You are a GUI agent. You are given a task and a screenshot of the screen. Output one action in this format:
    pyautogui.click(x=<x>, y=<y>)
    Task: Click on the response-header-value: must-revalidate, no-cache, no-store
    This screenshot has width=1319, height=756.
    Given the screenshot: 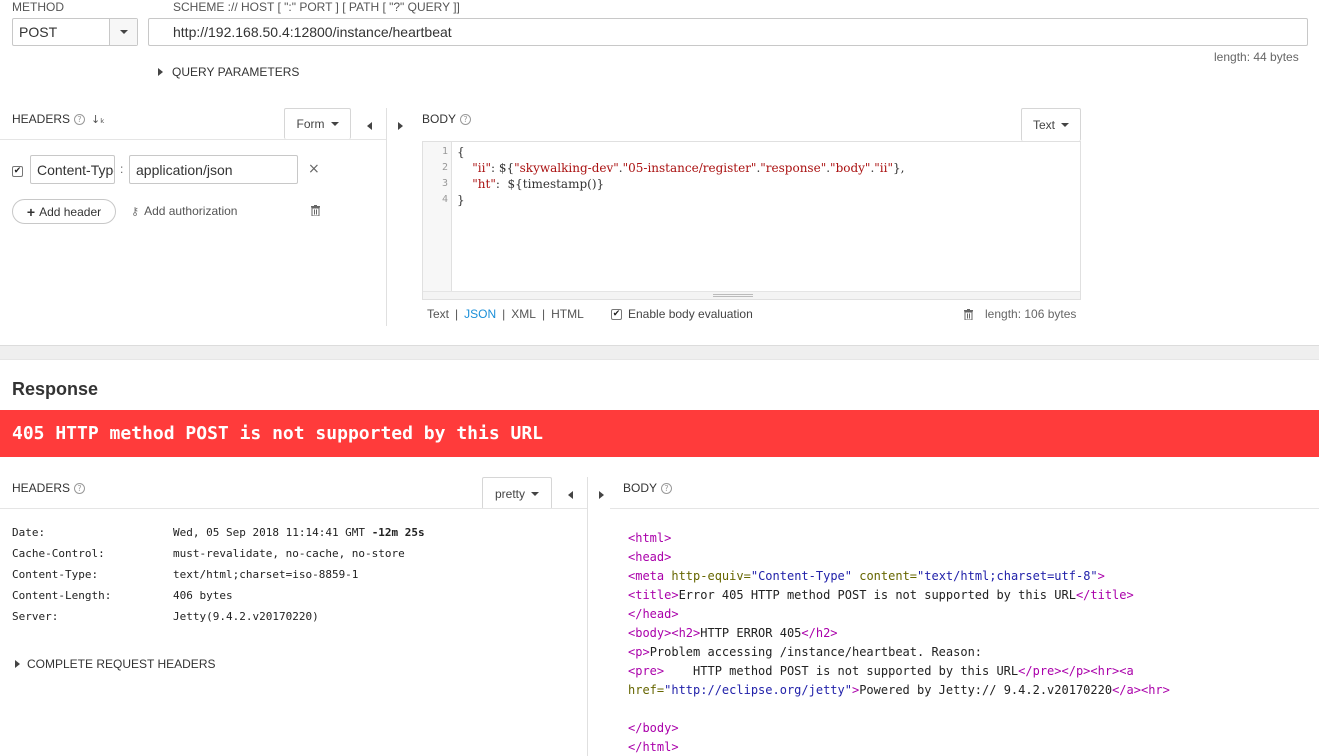 What is the action you would take?
    pyautogui.click(x=289, y=553)
    